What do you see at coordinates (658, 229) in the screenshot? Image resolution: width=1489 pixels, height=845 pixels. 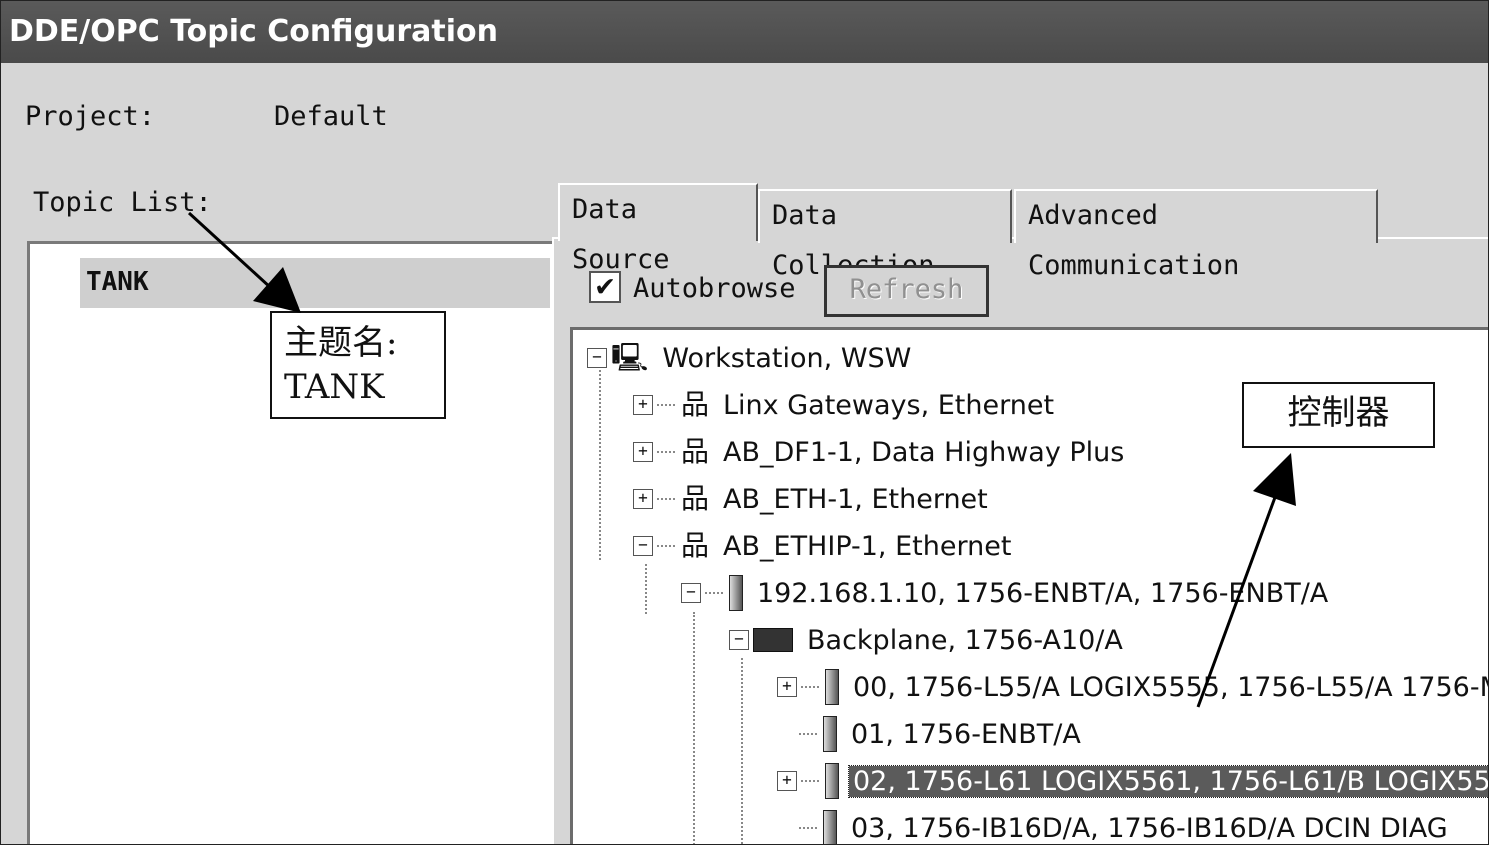 I see `tab-data-source: Data Source` at bounding box center [658, 229].